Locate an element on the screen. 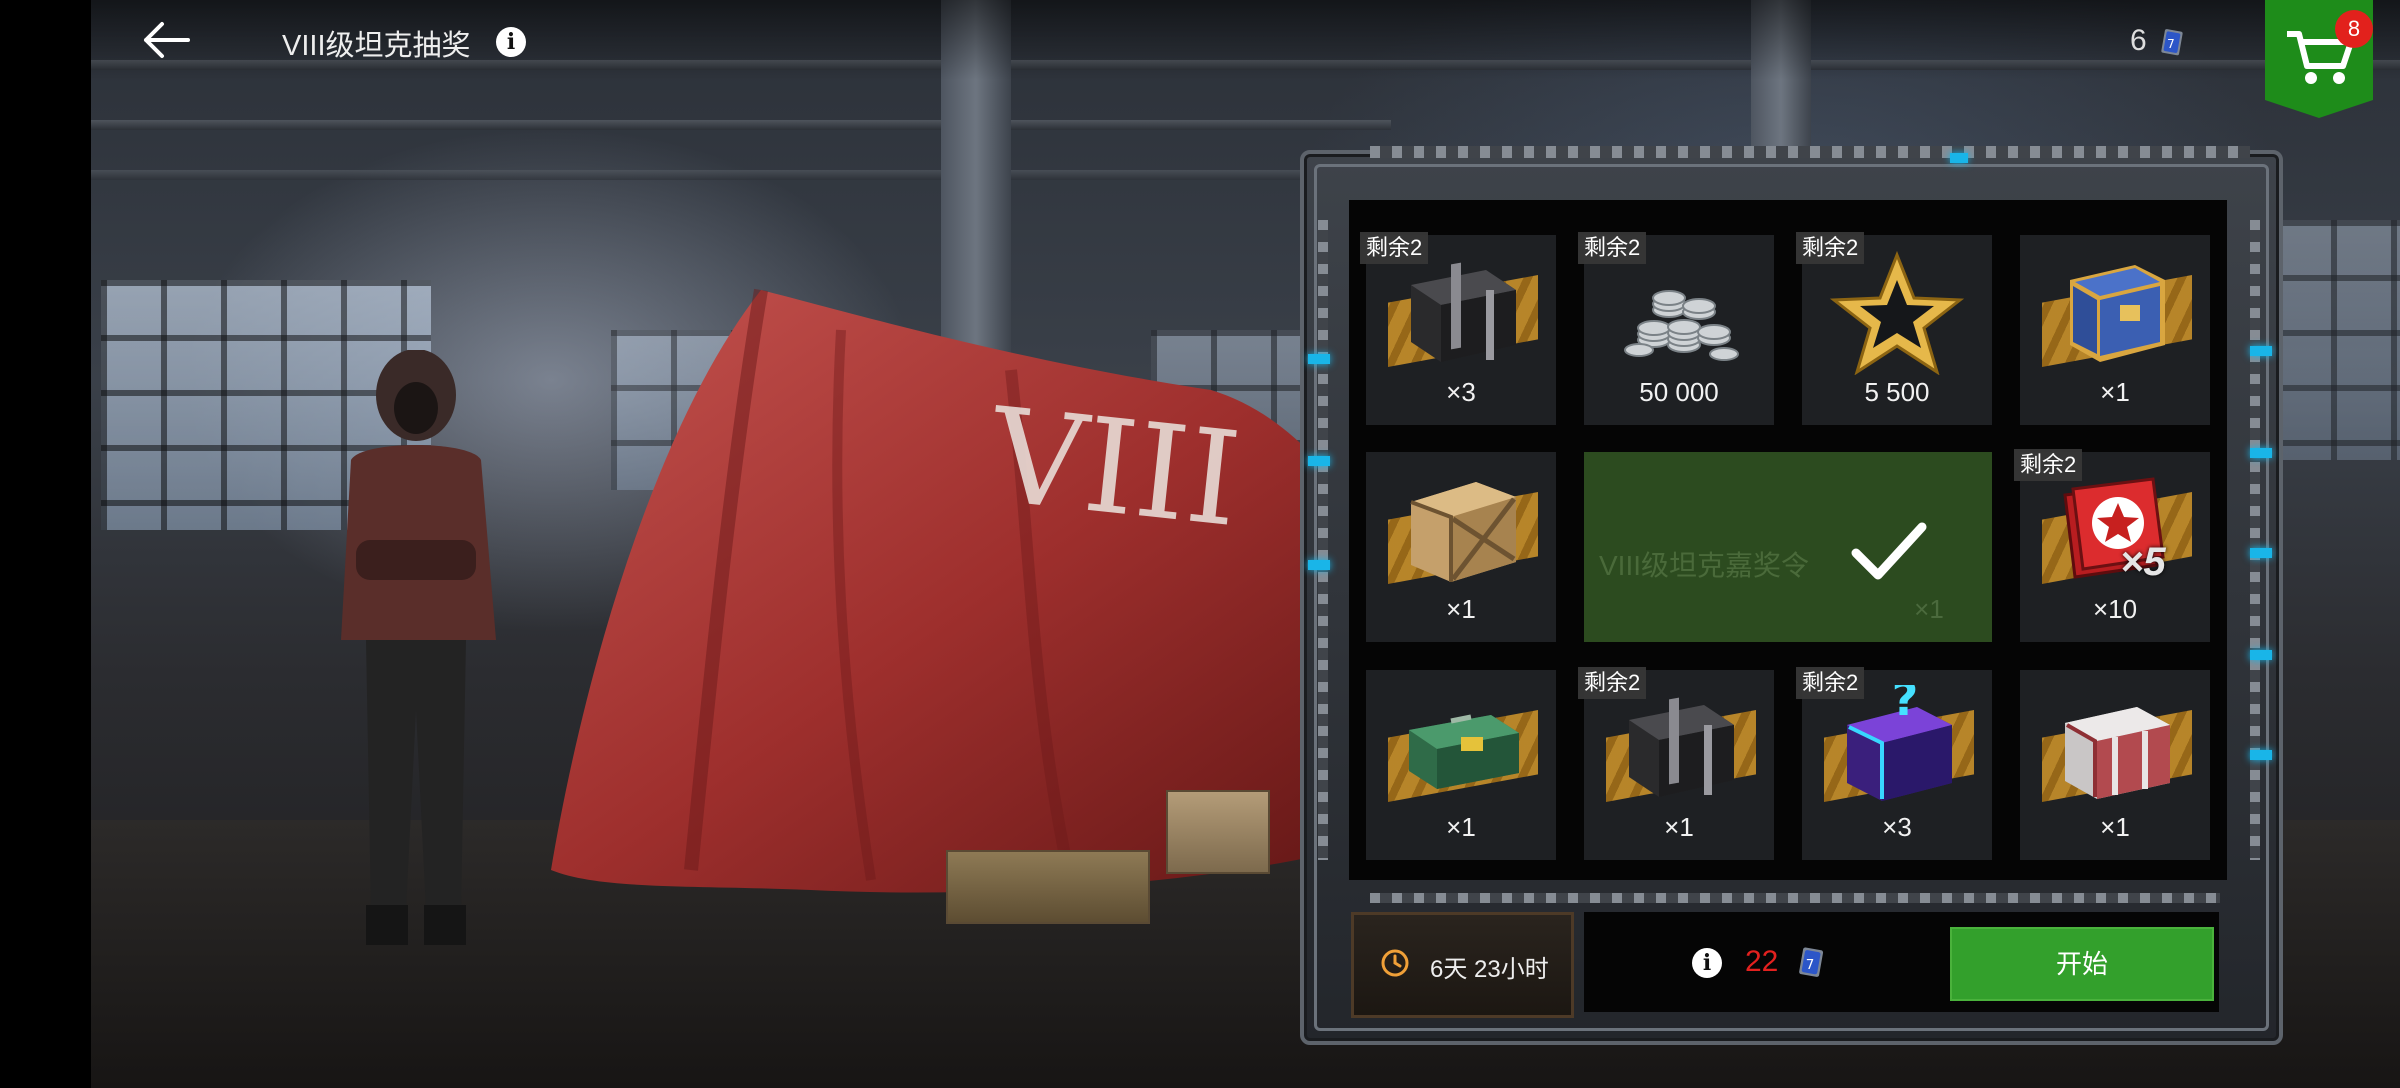 The image size is (2400, 1088). reward-quantity: ×10 is located at coordinates (2115, 609).